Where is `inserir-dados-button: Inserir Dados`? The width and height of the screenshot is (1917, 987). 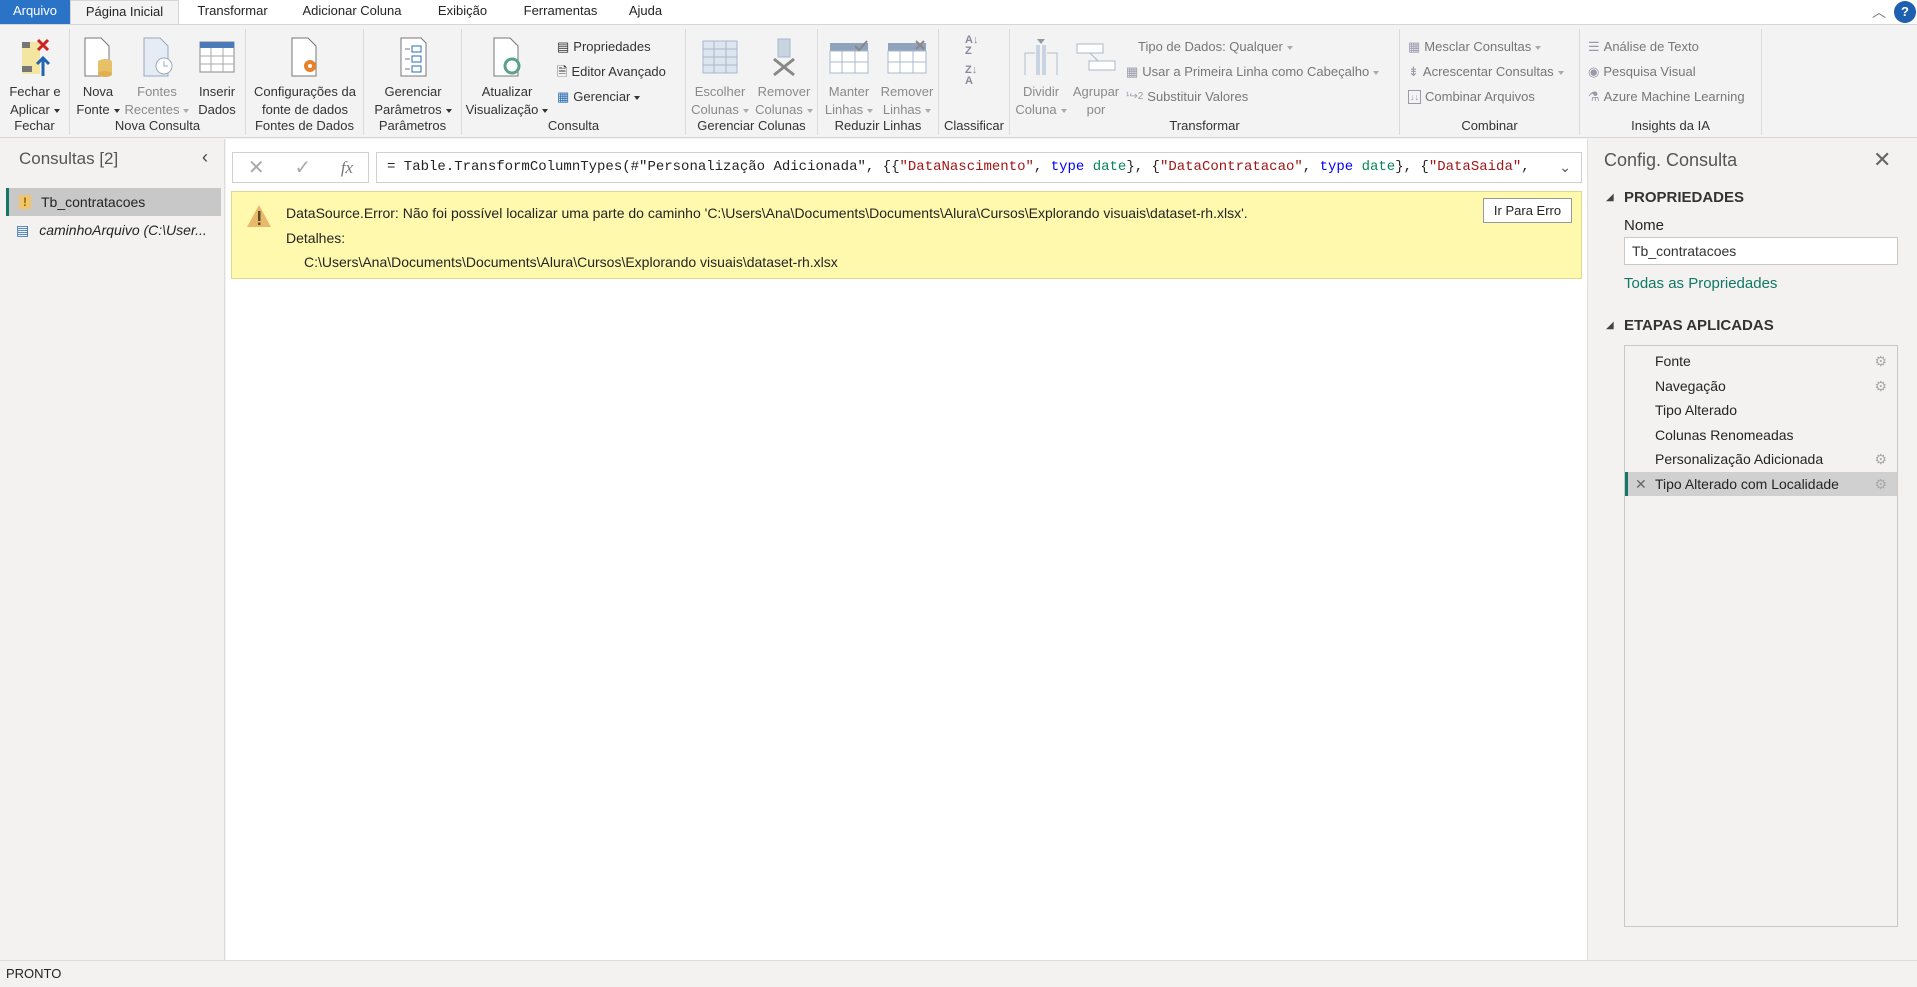
inserir-dados-button: Inserir Dados is located at coordinates (217, 76).